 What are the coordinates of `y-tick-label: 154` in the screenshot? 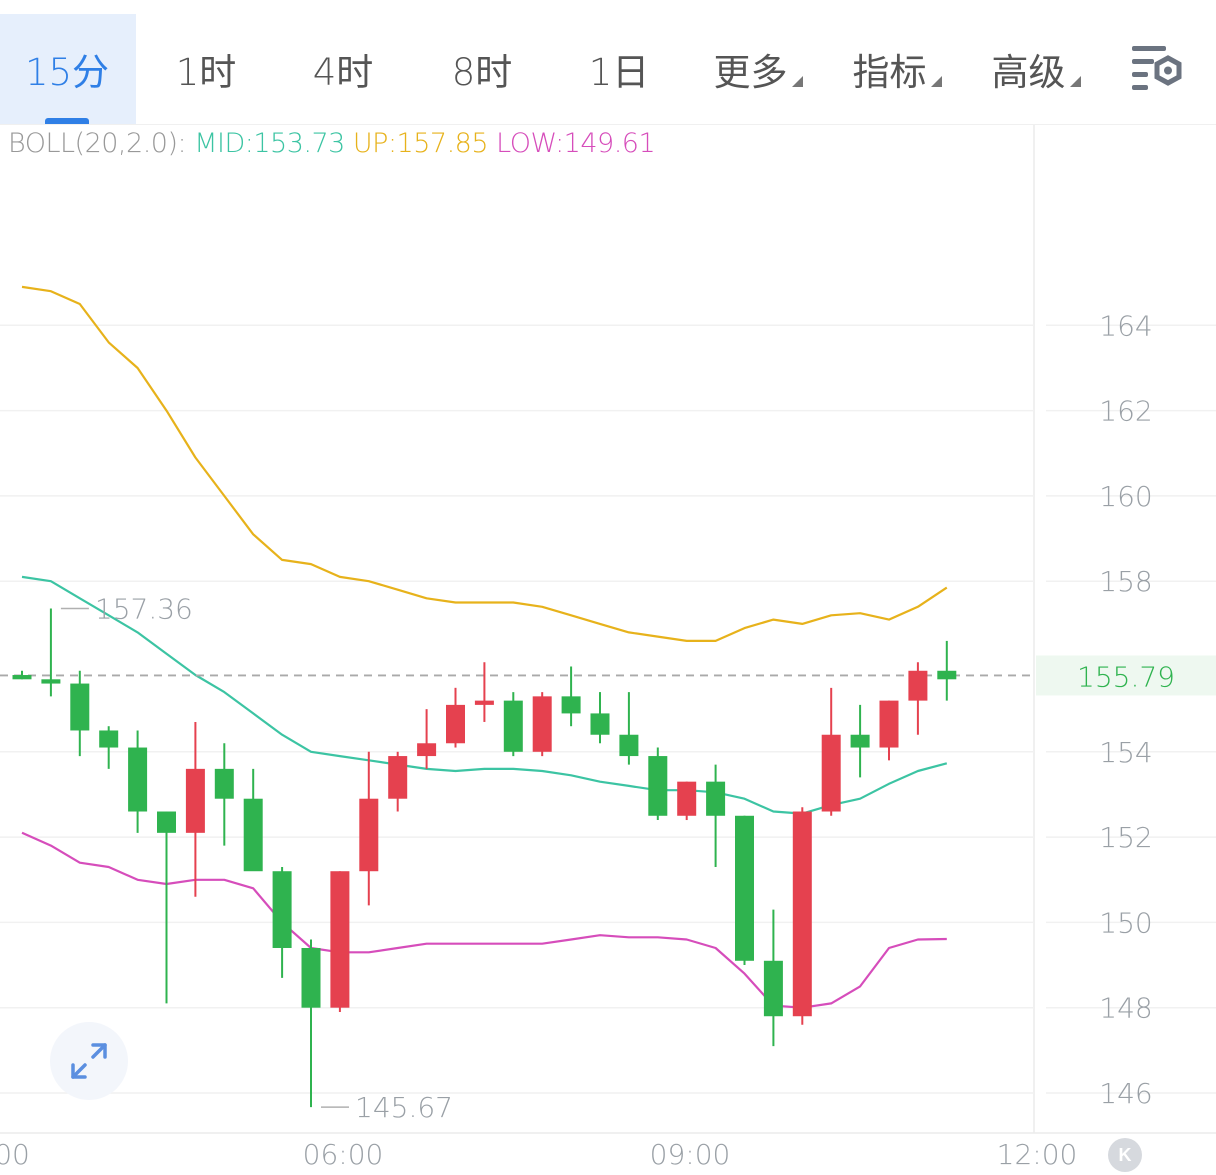 It's located at (1125, 752).